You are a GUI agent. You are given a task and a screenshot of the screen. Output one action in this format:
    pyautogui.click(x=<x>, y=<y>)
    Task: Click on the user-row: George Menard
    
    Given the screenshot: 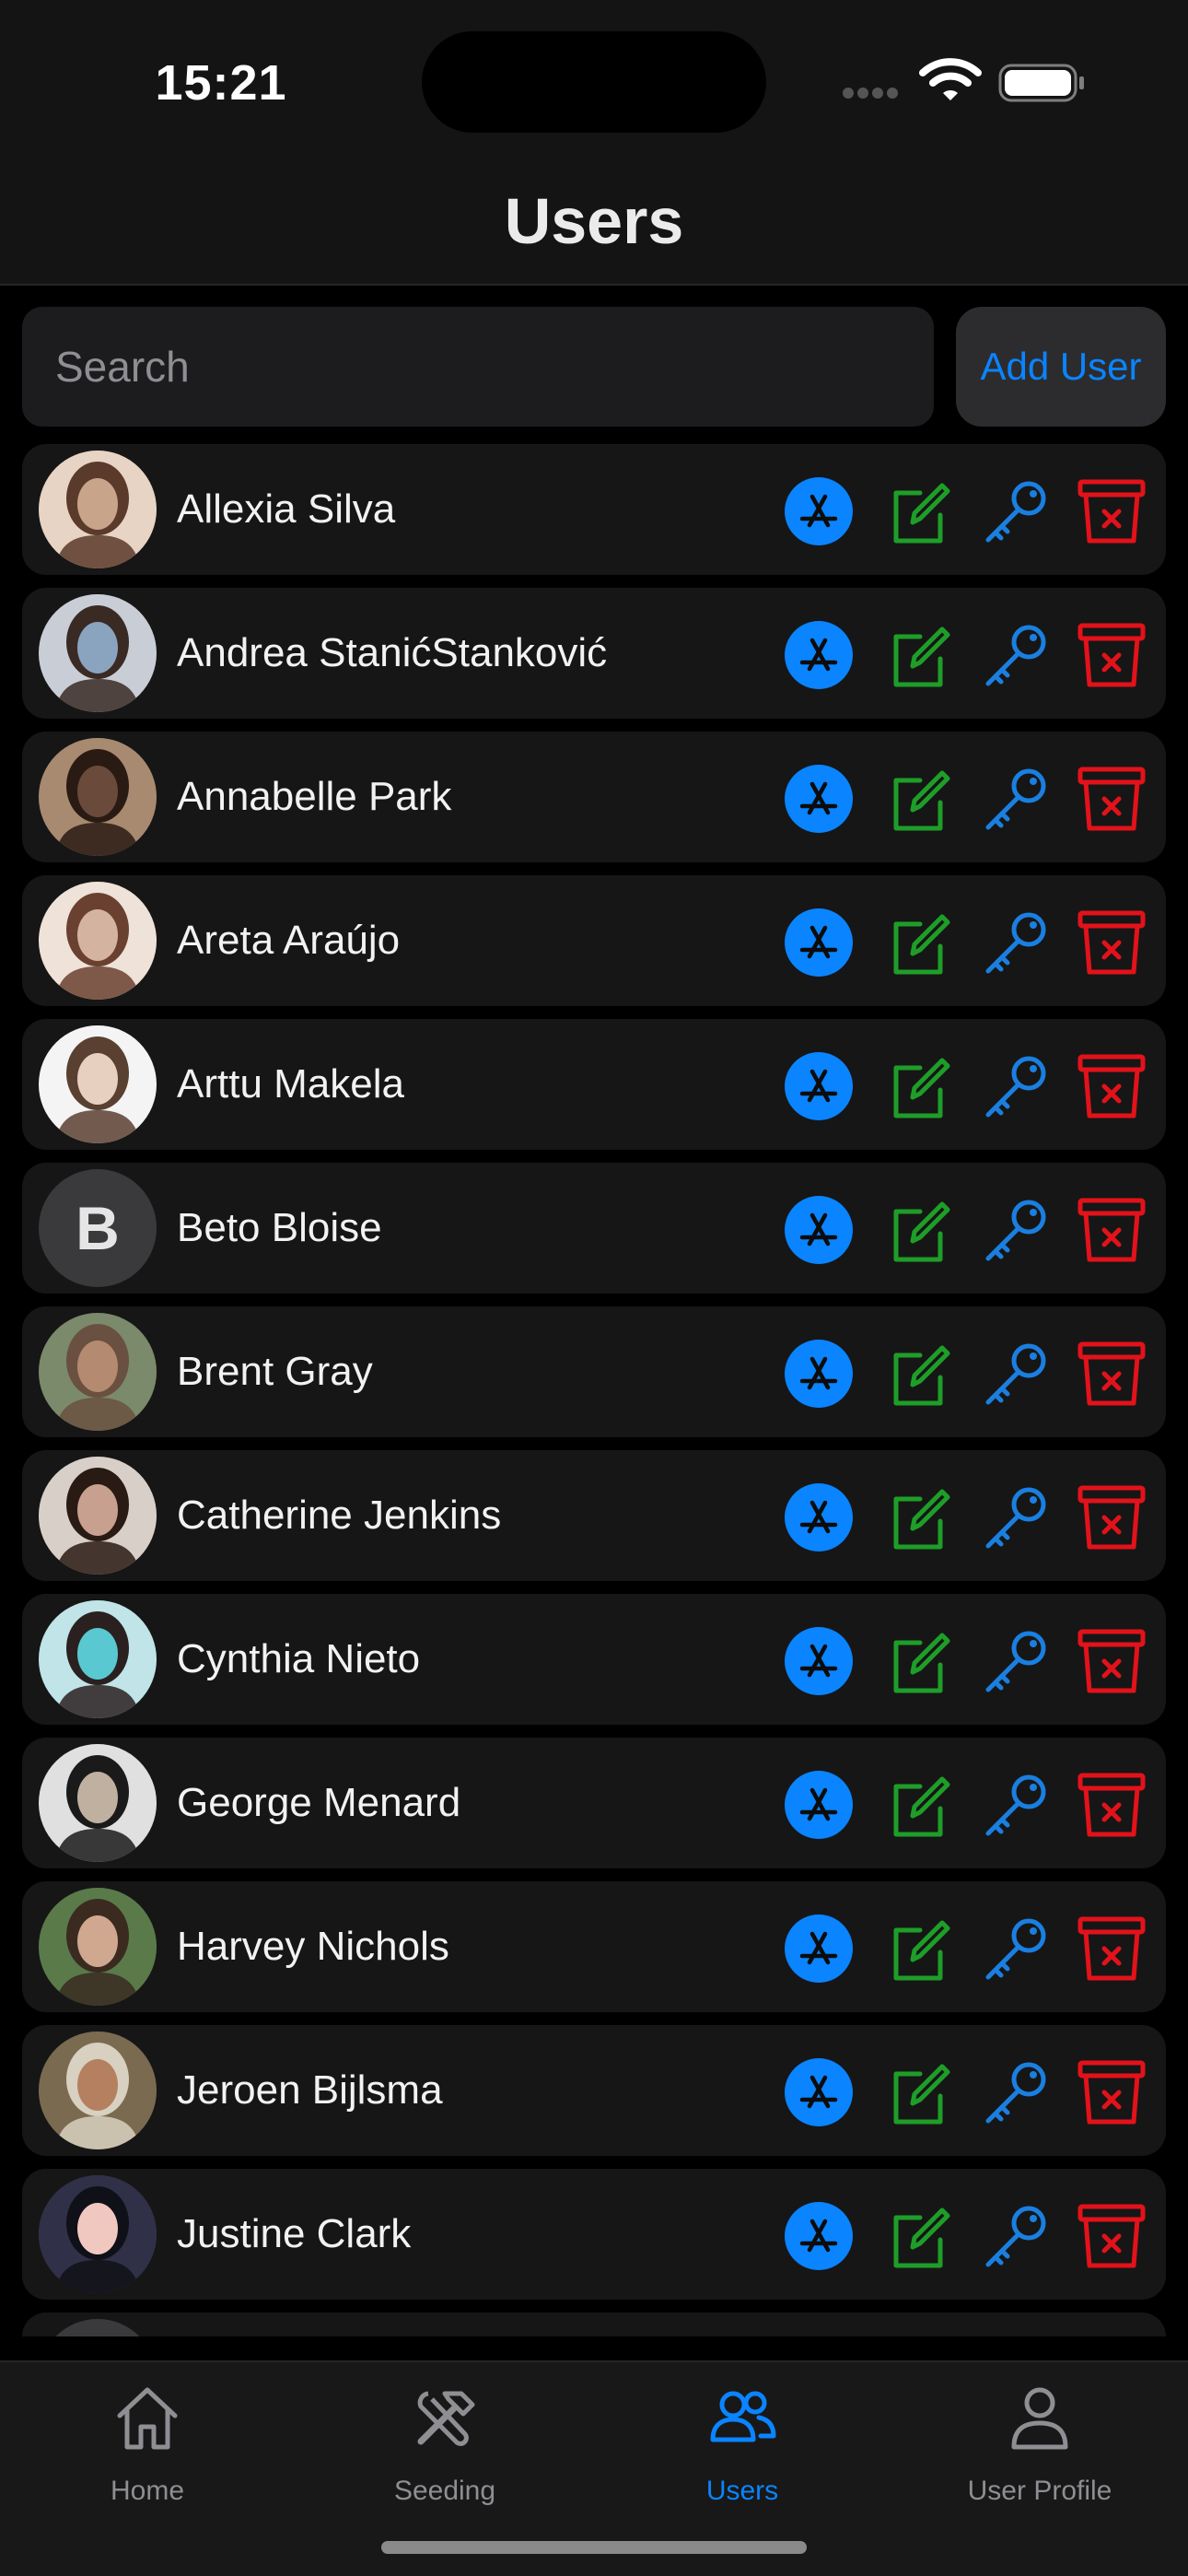 What is the action you would take?
    pyautogui.click(x=594, y=1803)
    